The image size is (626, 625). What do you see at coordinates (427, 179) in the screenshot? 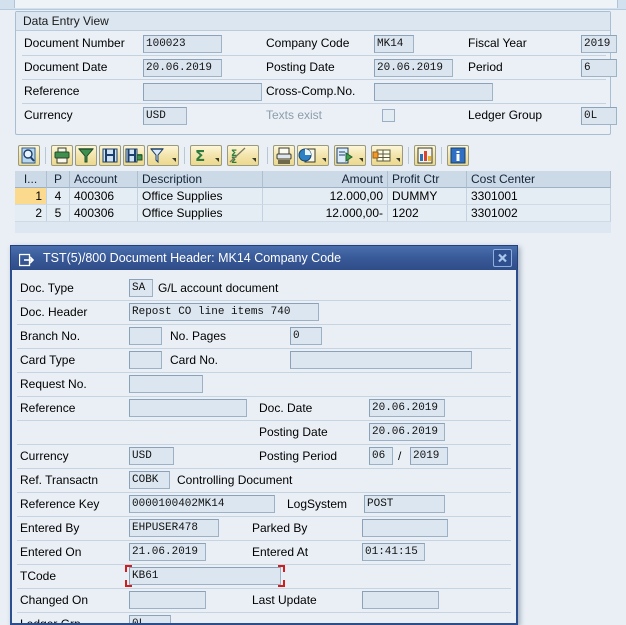
I see `column-header-profit-ctr: Profit Ctr` at bounding box center [427, 179].